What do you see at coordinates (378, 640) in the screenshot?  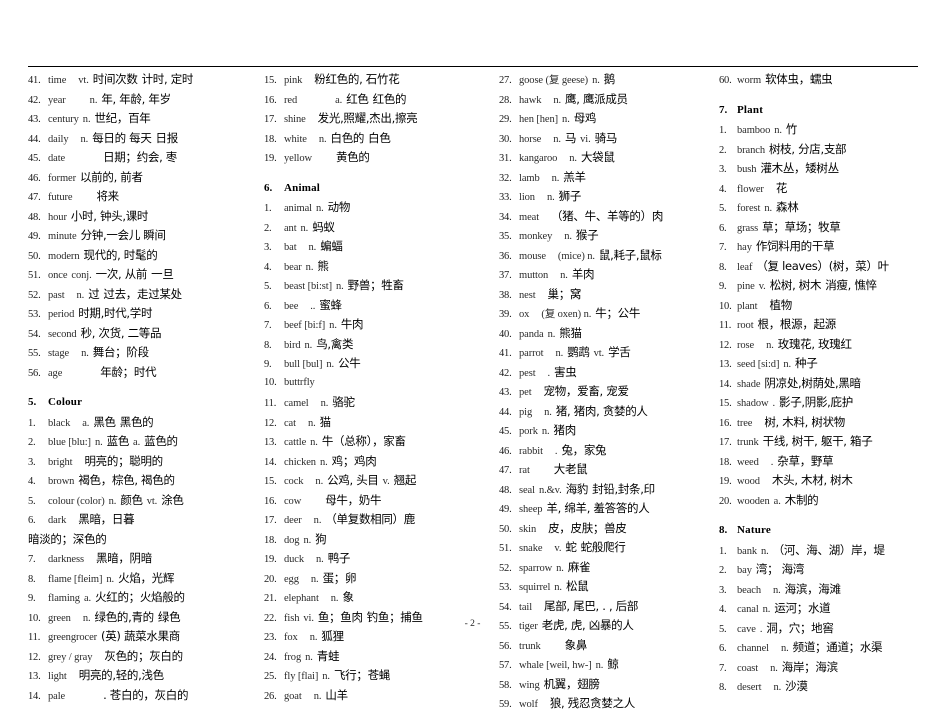 I see `vocab-entry: 23. fox n. 狐狸` at bounding box center [378, 640].